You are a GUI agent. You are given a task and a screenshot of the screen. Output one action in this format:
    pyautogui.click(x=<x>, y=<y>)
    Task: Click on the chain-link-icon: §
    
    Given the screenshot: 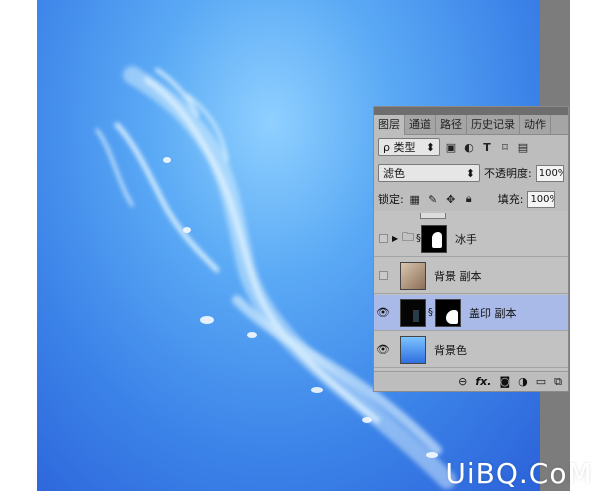 What is the action you would take?
    pyautogui.click(x=430, y=312)
    